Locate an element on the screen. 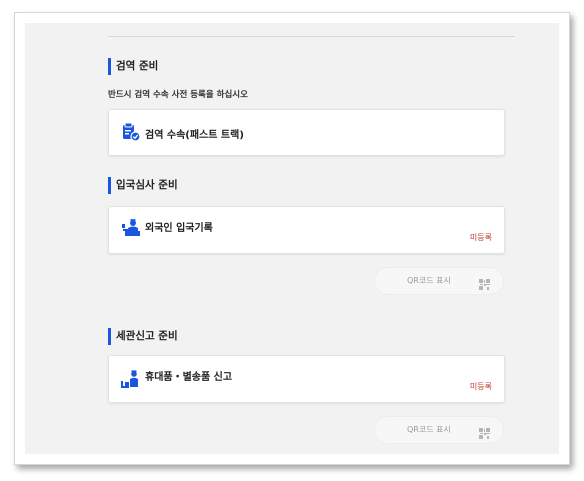 This screenshot has width=584, height=481. immigration-qr-button: QR코드 표시 is located at coordinates (439, 281).